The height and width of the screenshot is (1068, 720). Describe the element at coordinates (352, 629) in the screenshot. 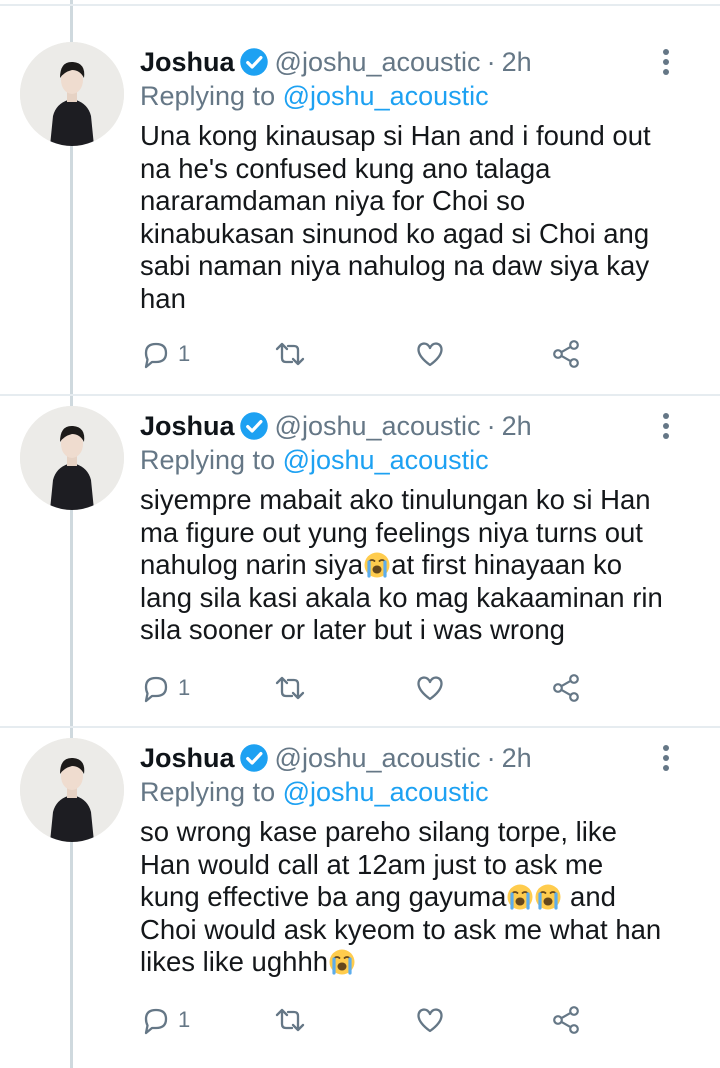

I see `tweet-line: sila sooner or later but i was wrong` at that location.